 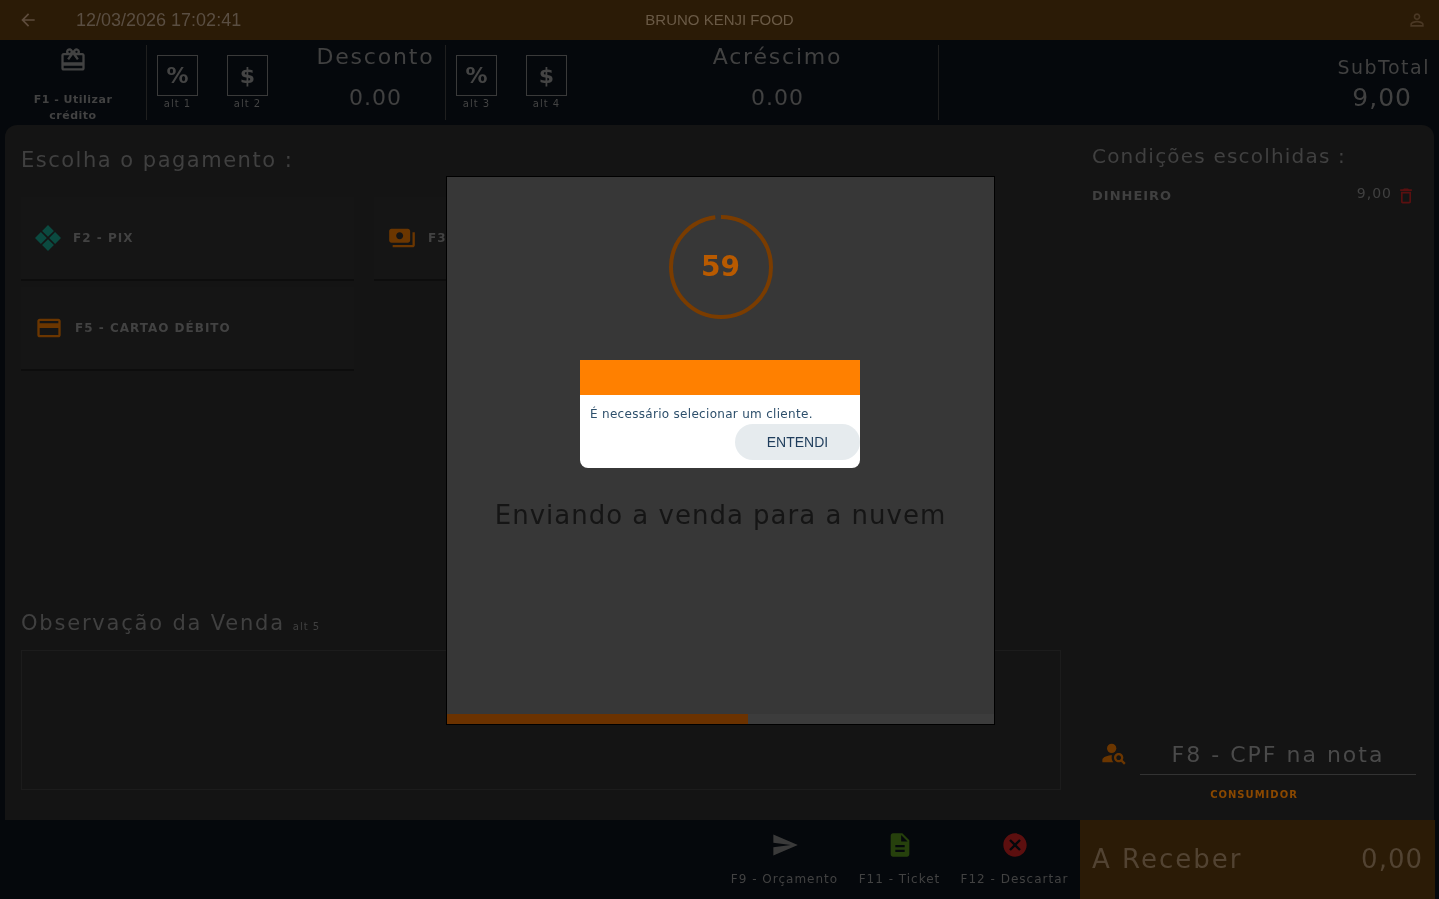 What do you see at coordinates (1014, 859) in the screenshot?
I see `action-button: F12 - Descartar` at bounding box center [1014, 859].